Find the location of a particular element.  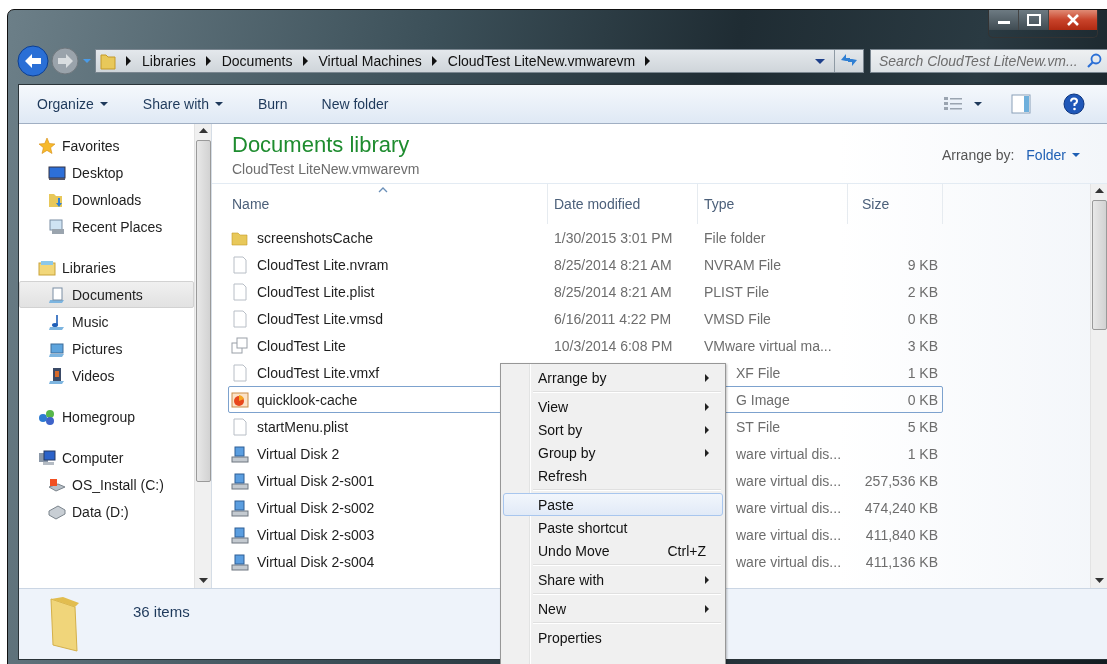

library-path: CloudTest LiteNew.vmwarevm is located at coordinates (326, 169).